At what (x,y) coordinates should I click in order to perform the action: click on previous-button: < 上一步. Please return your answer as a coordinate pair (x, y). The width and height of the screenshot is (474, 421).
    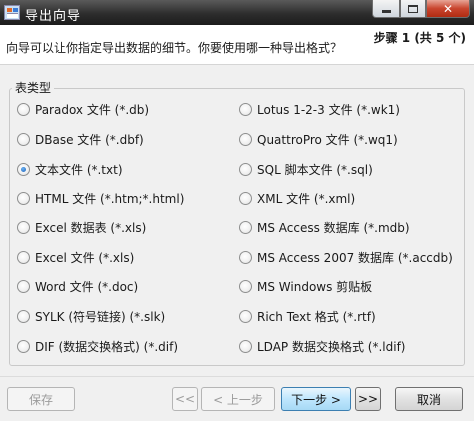
    Looking at the image, I should click on (238, 399).